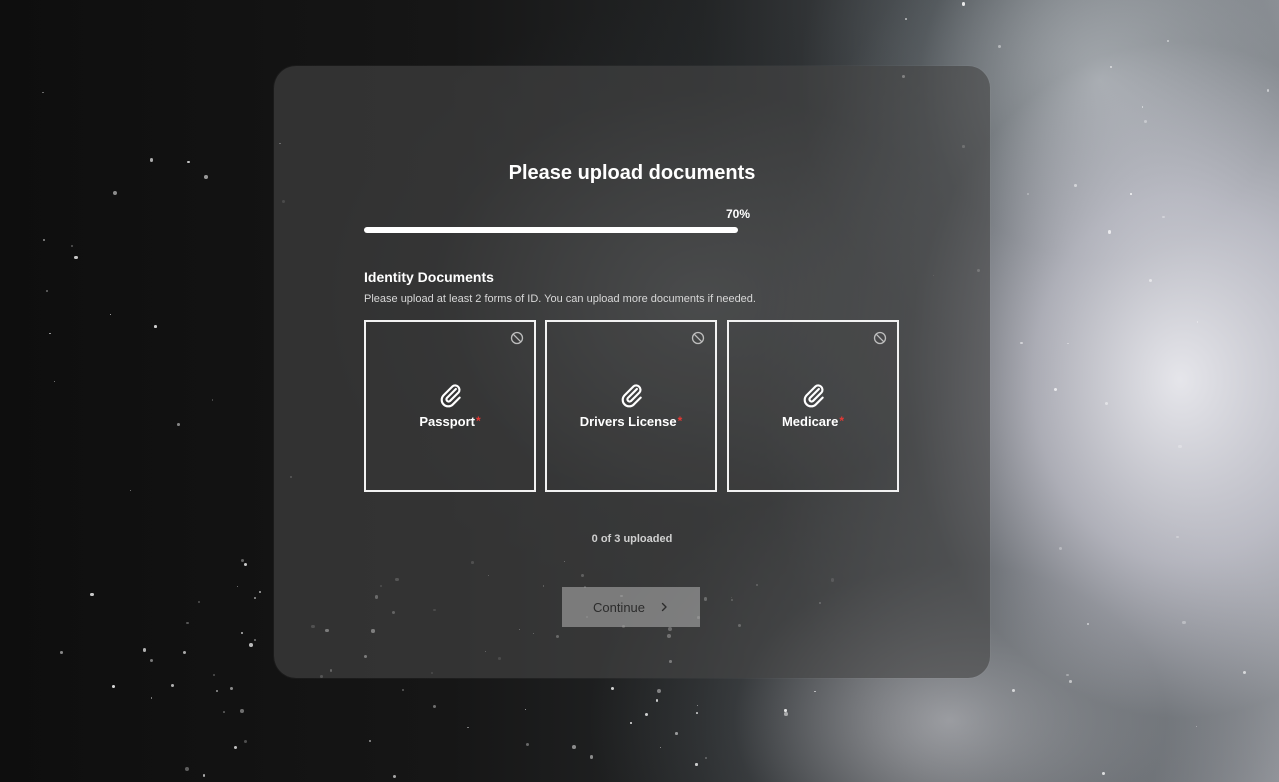 The width and height of the screenshot is (1279, 782). I want to click on chevron-right-icon, so click(664, 607).